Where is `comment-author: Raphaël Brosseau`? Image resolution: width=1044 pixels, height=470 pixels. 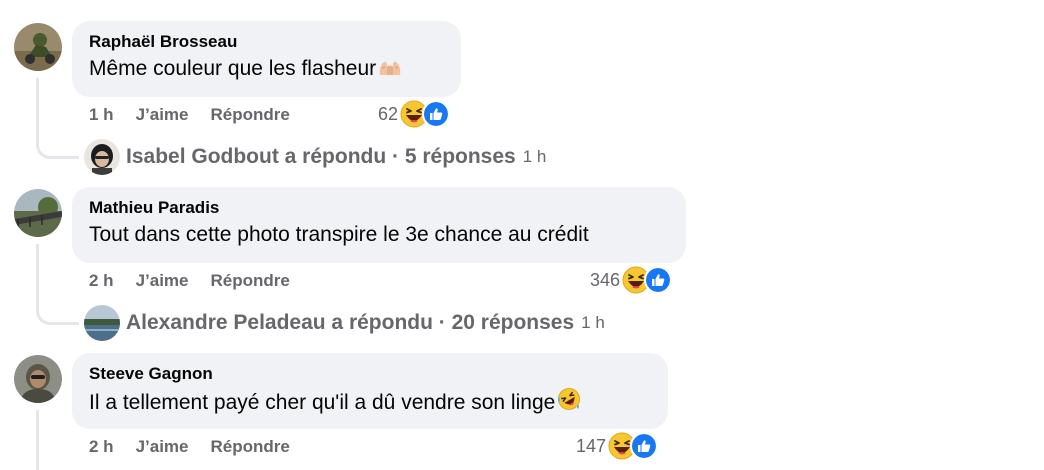
comment-author: Raphaël Brosseau is located at coordinates (267, 42).